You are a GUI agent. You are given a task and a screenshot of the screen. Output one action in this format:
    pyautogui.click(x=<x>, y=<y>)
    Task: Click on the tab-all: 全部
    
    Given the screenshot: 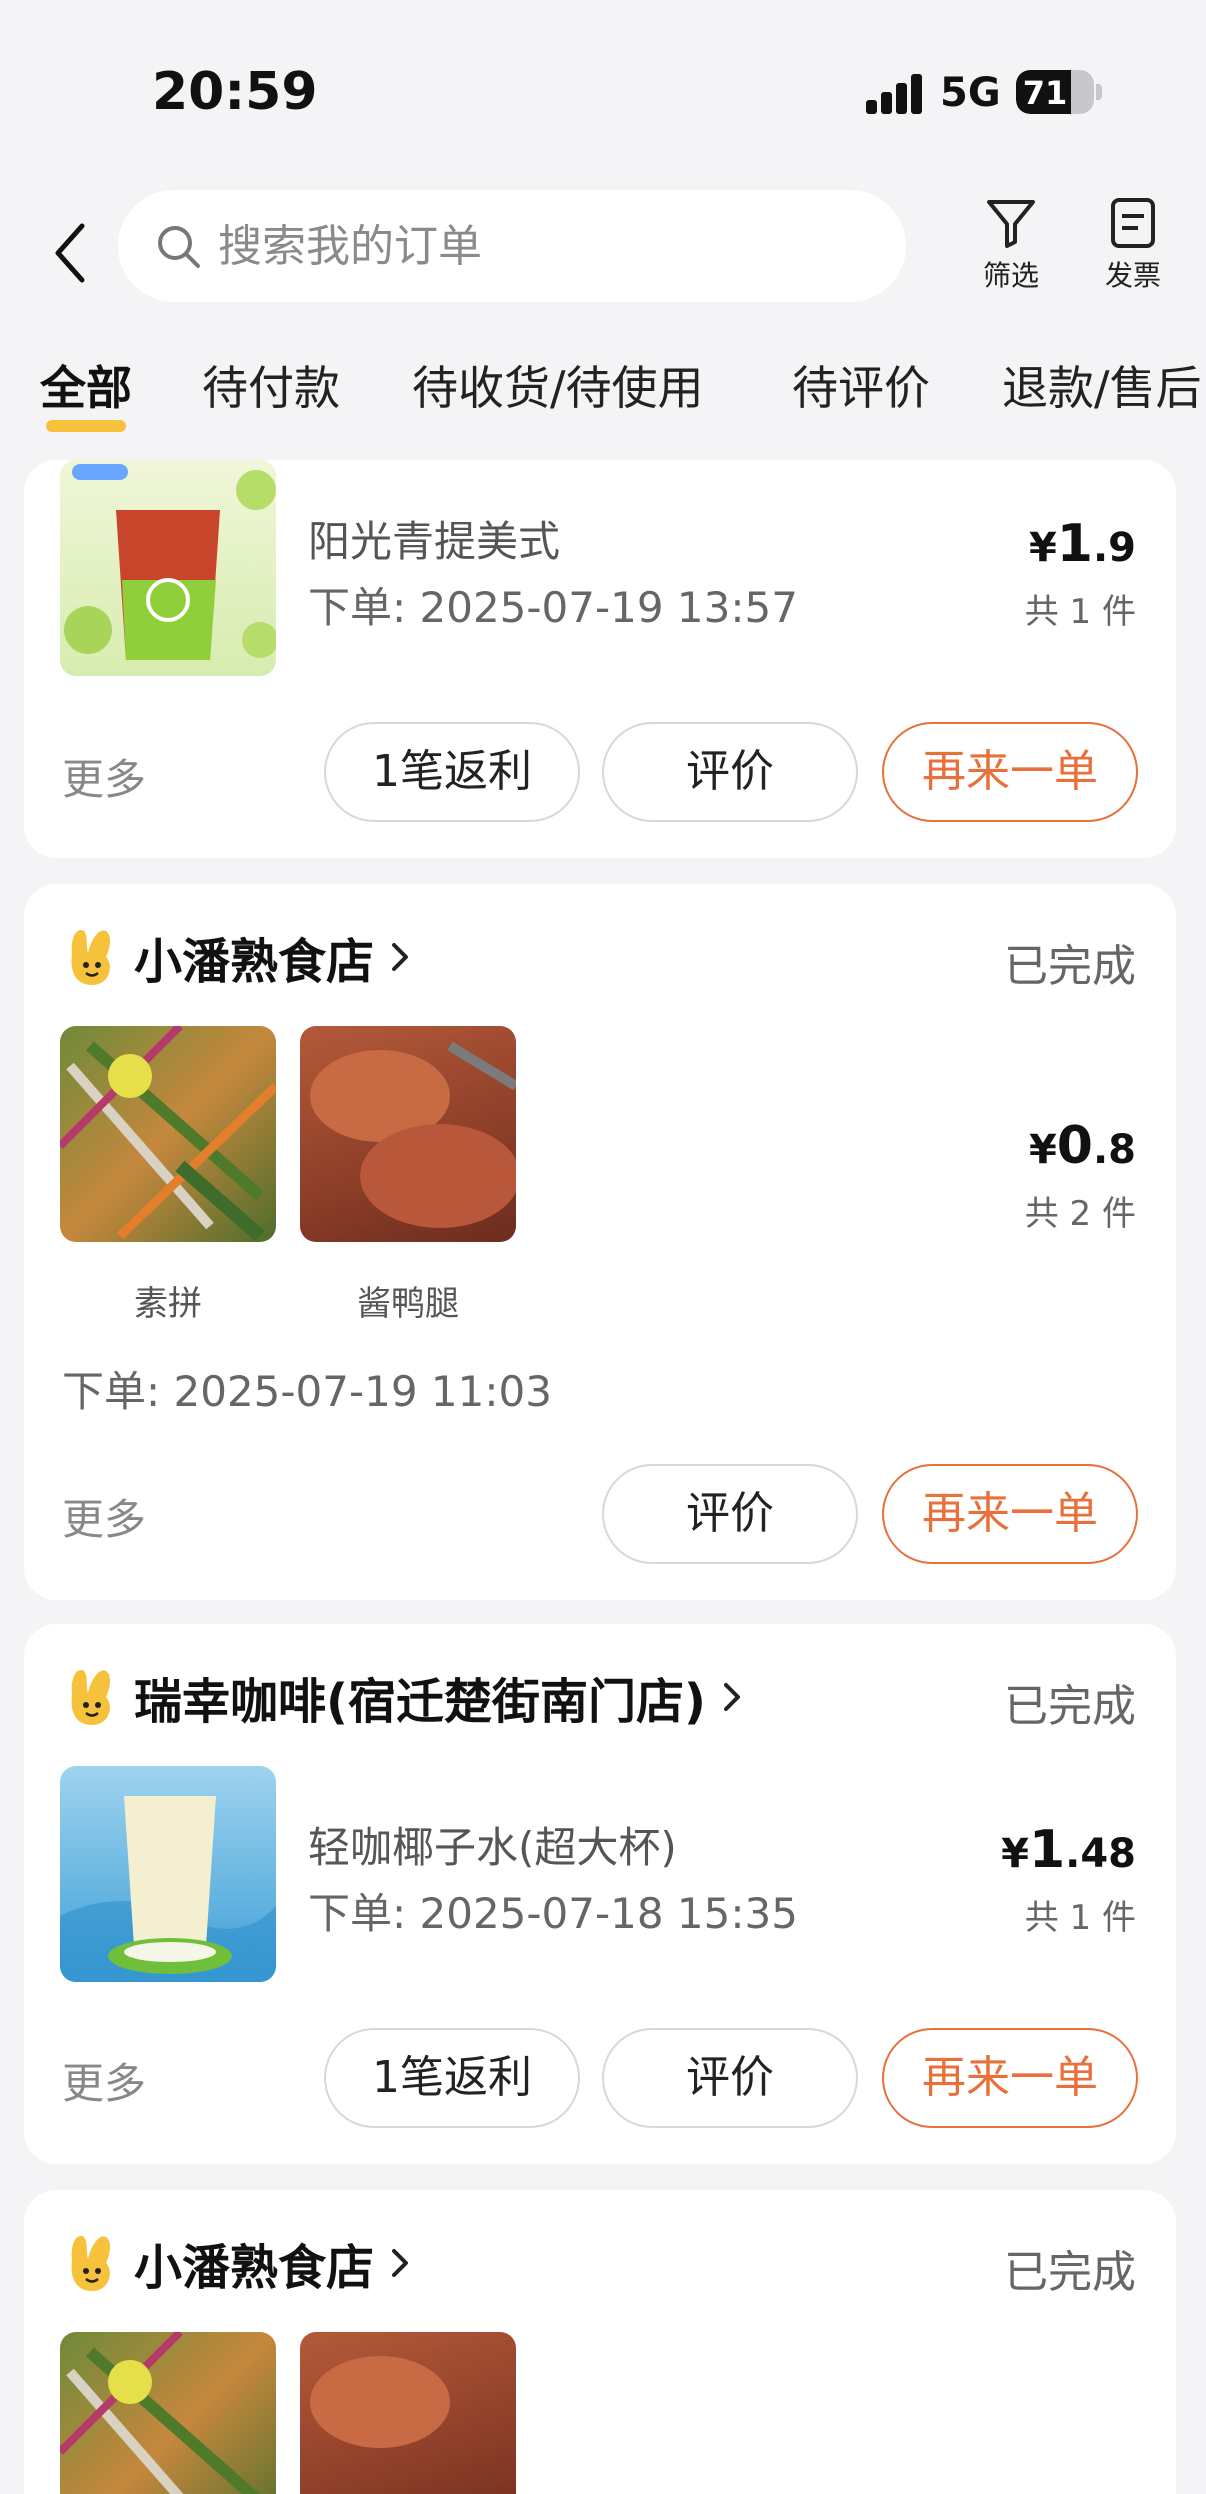 What is the action you would take?
    pyautogui.click(x=86, y=392)
    